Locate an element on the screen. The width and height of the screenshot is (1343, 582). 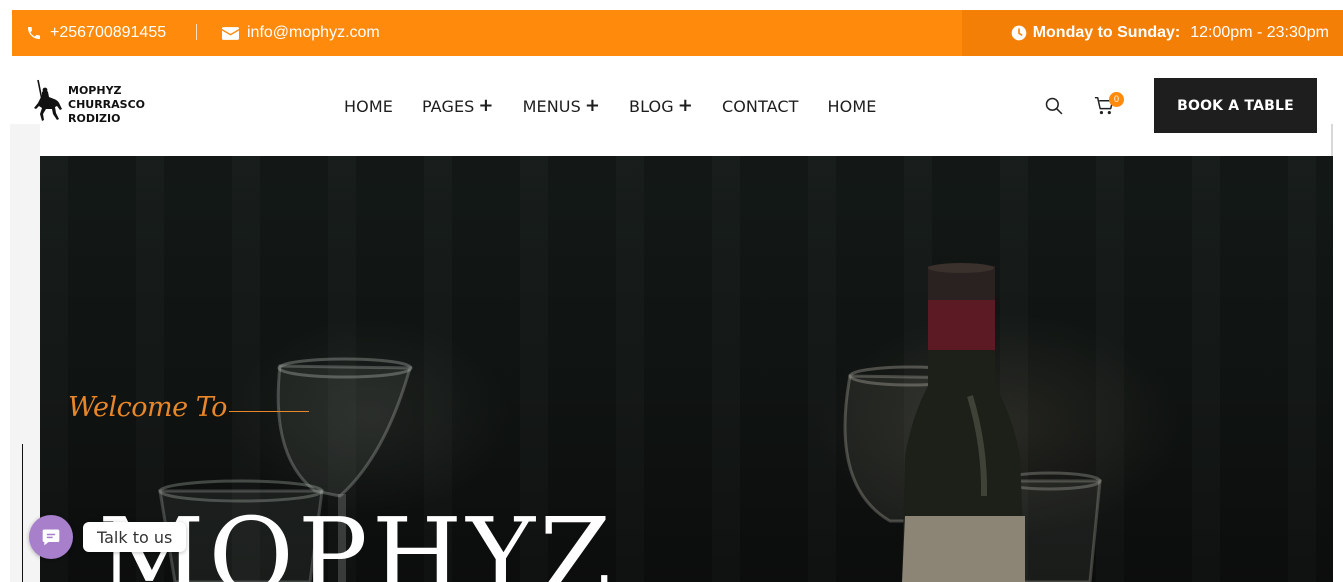
nav-item-contact: CONTACT is located at coordinates (760, 106).